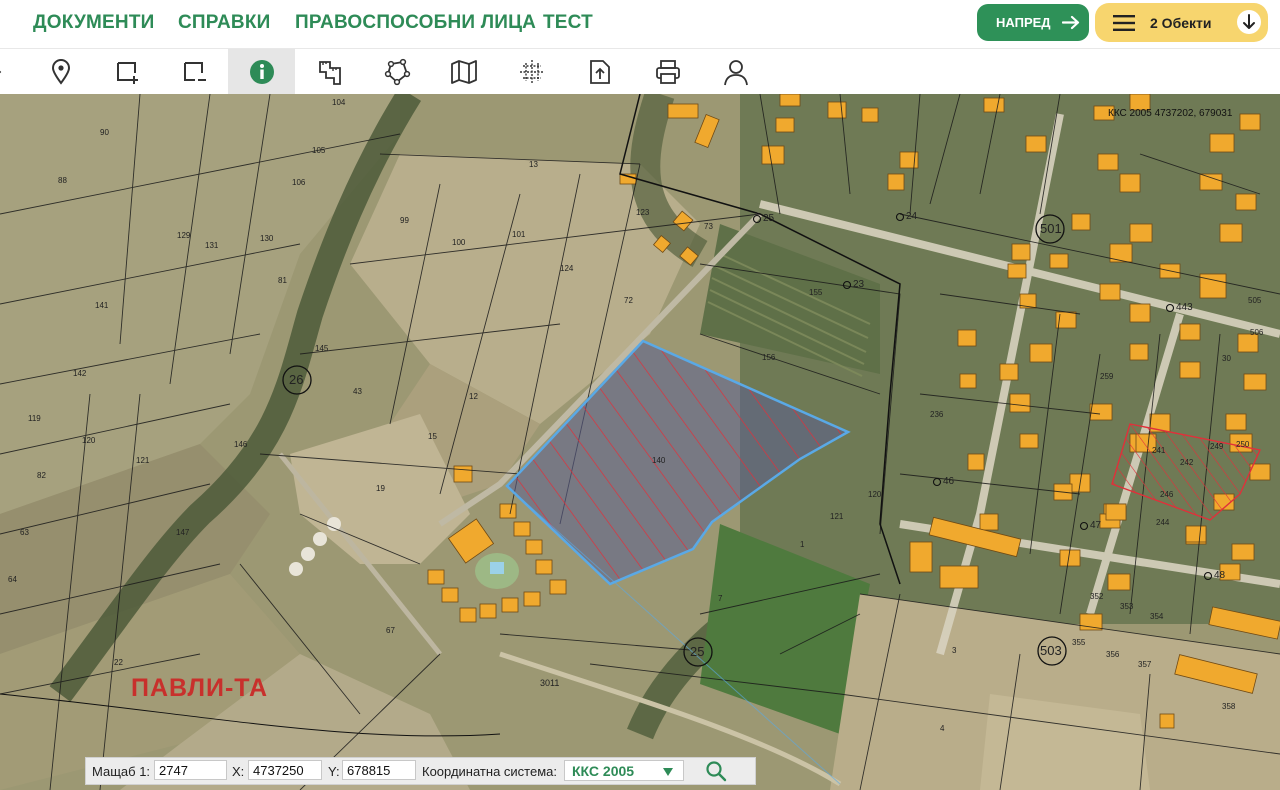 The height and width of the screenshot is (790, 1280). Describe the element at coordinates (1051, 228) in the screenshot. I see `block-number: 501` at that location.